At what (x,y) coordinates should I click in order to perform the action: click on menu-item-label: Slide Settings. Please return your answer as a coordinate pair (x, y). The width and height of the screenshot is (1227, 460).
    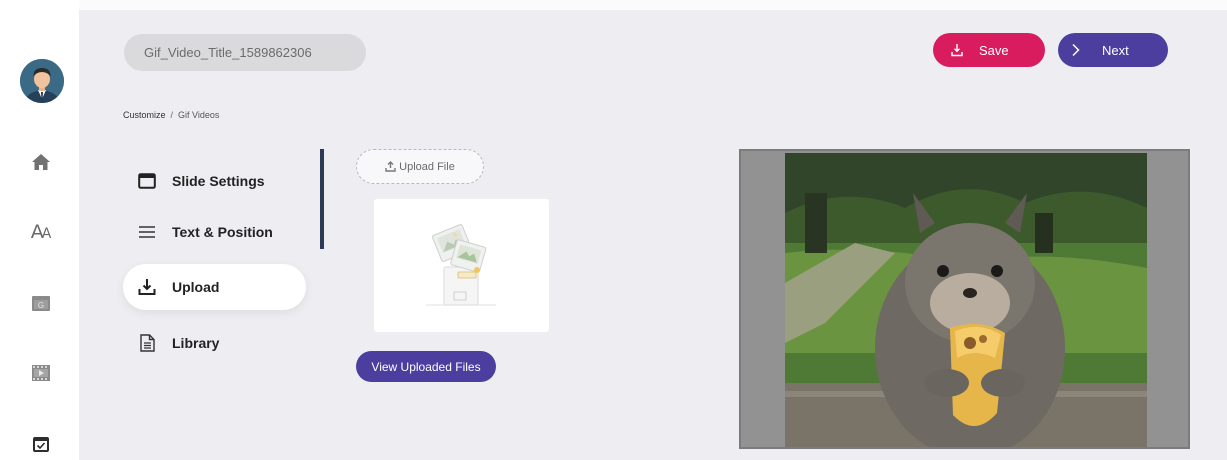
    Looking at the image, I should click on (218, 181).